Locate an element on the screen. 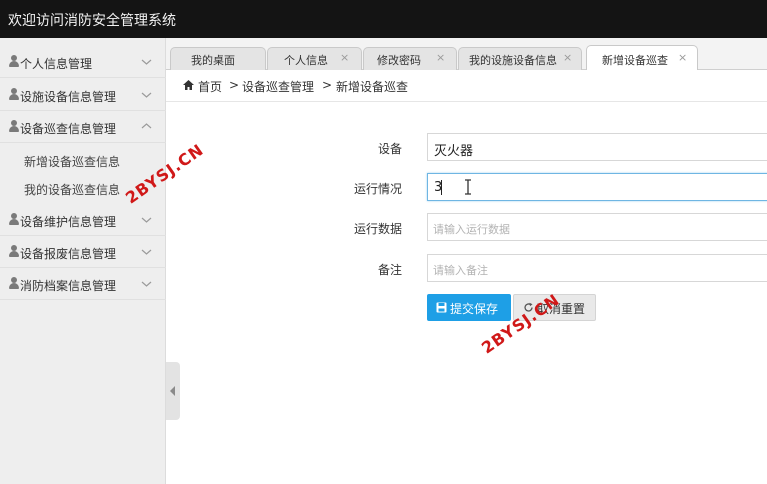 The width and height of the screenshot is (767, 484). sidebar-subitem-label: 我的设备巡查信息 is located at coordinates (72, 190).